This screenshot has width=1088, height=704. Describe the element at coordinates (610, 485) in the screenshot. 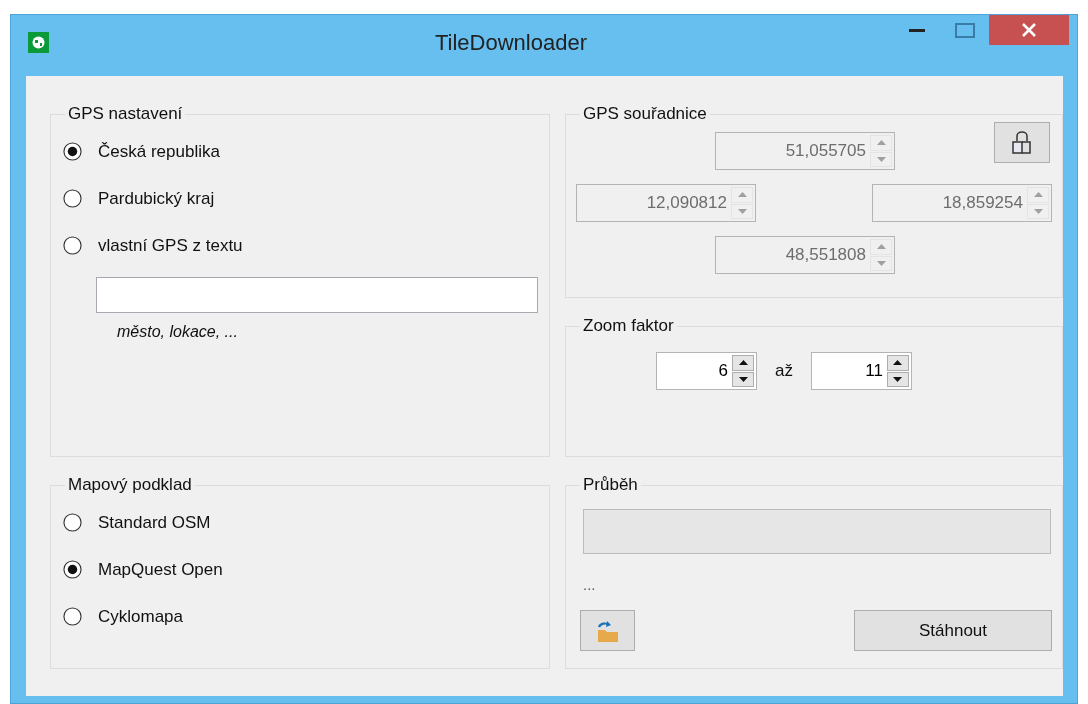

I see `group-title: Průběh` at that location.